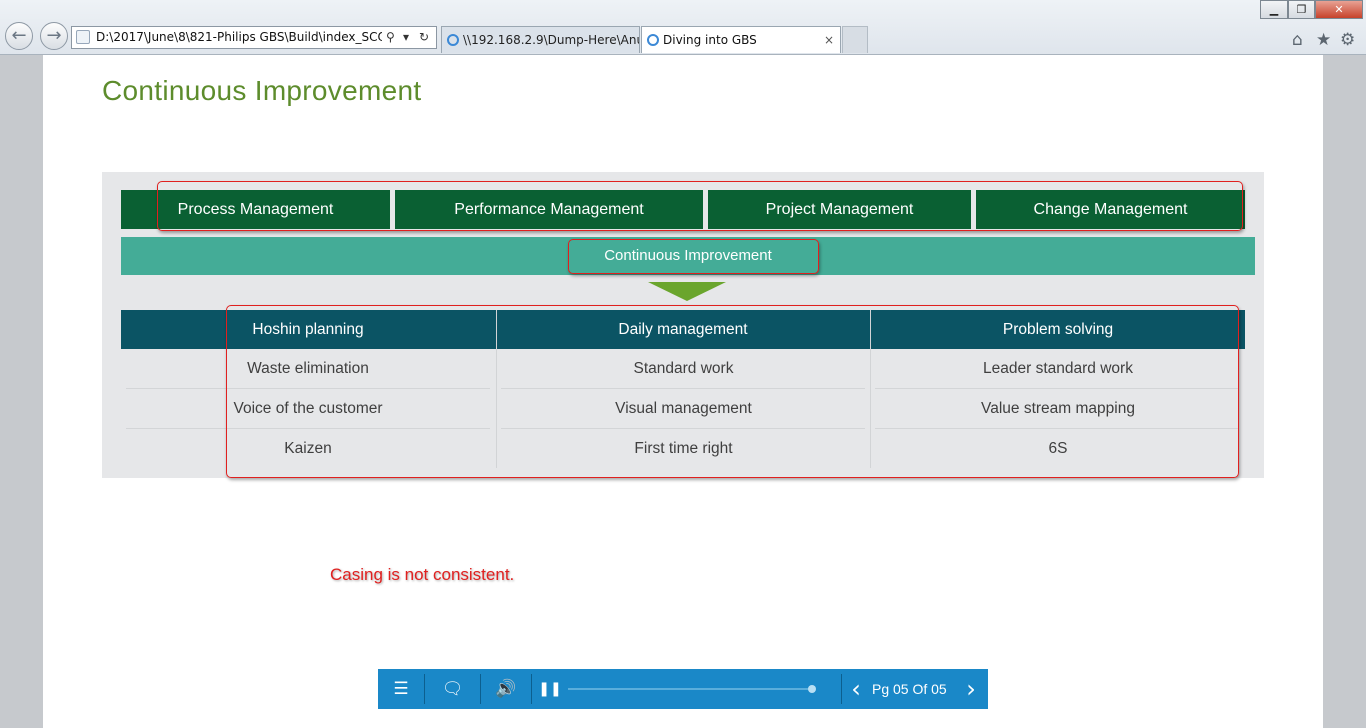 The width and height of the screenshot is (1366, 728). I want to click on search-icon: ⚲, so click(390, 37).